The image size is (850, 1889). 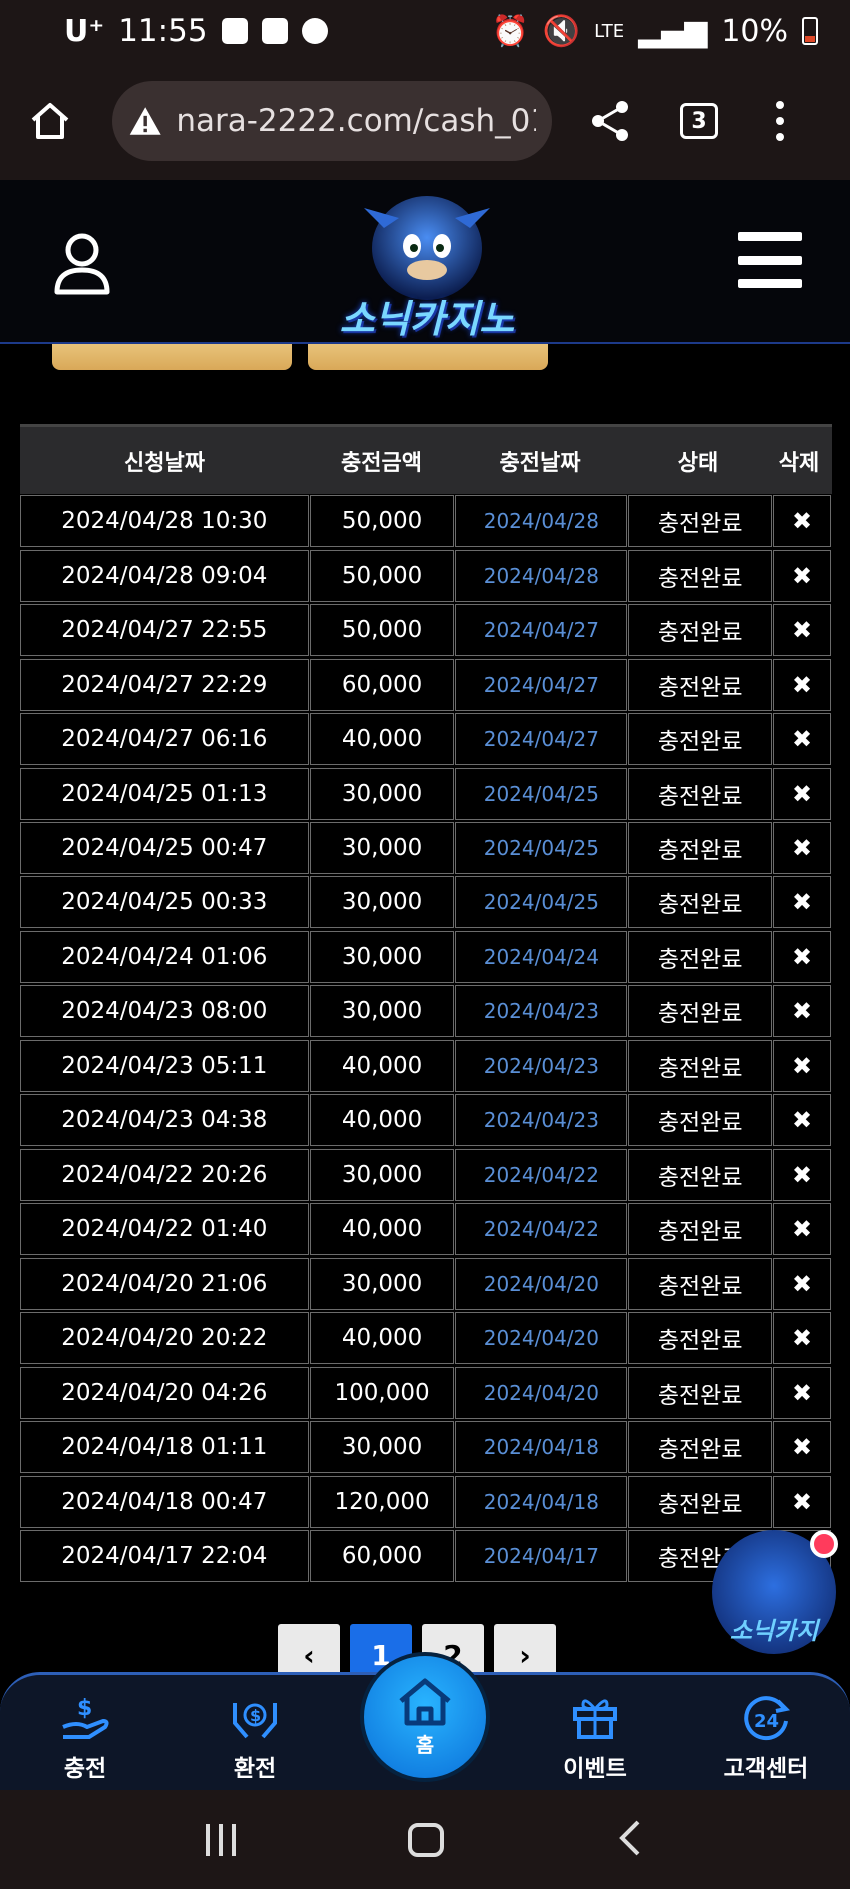 I want to click on site-header: 소닉카지노, so click(x=425, y=262).